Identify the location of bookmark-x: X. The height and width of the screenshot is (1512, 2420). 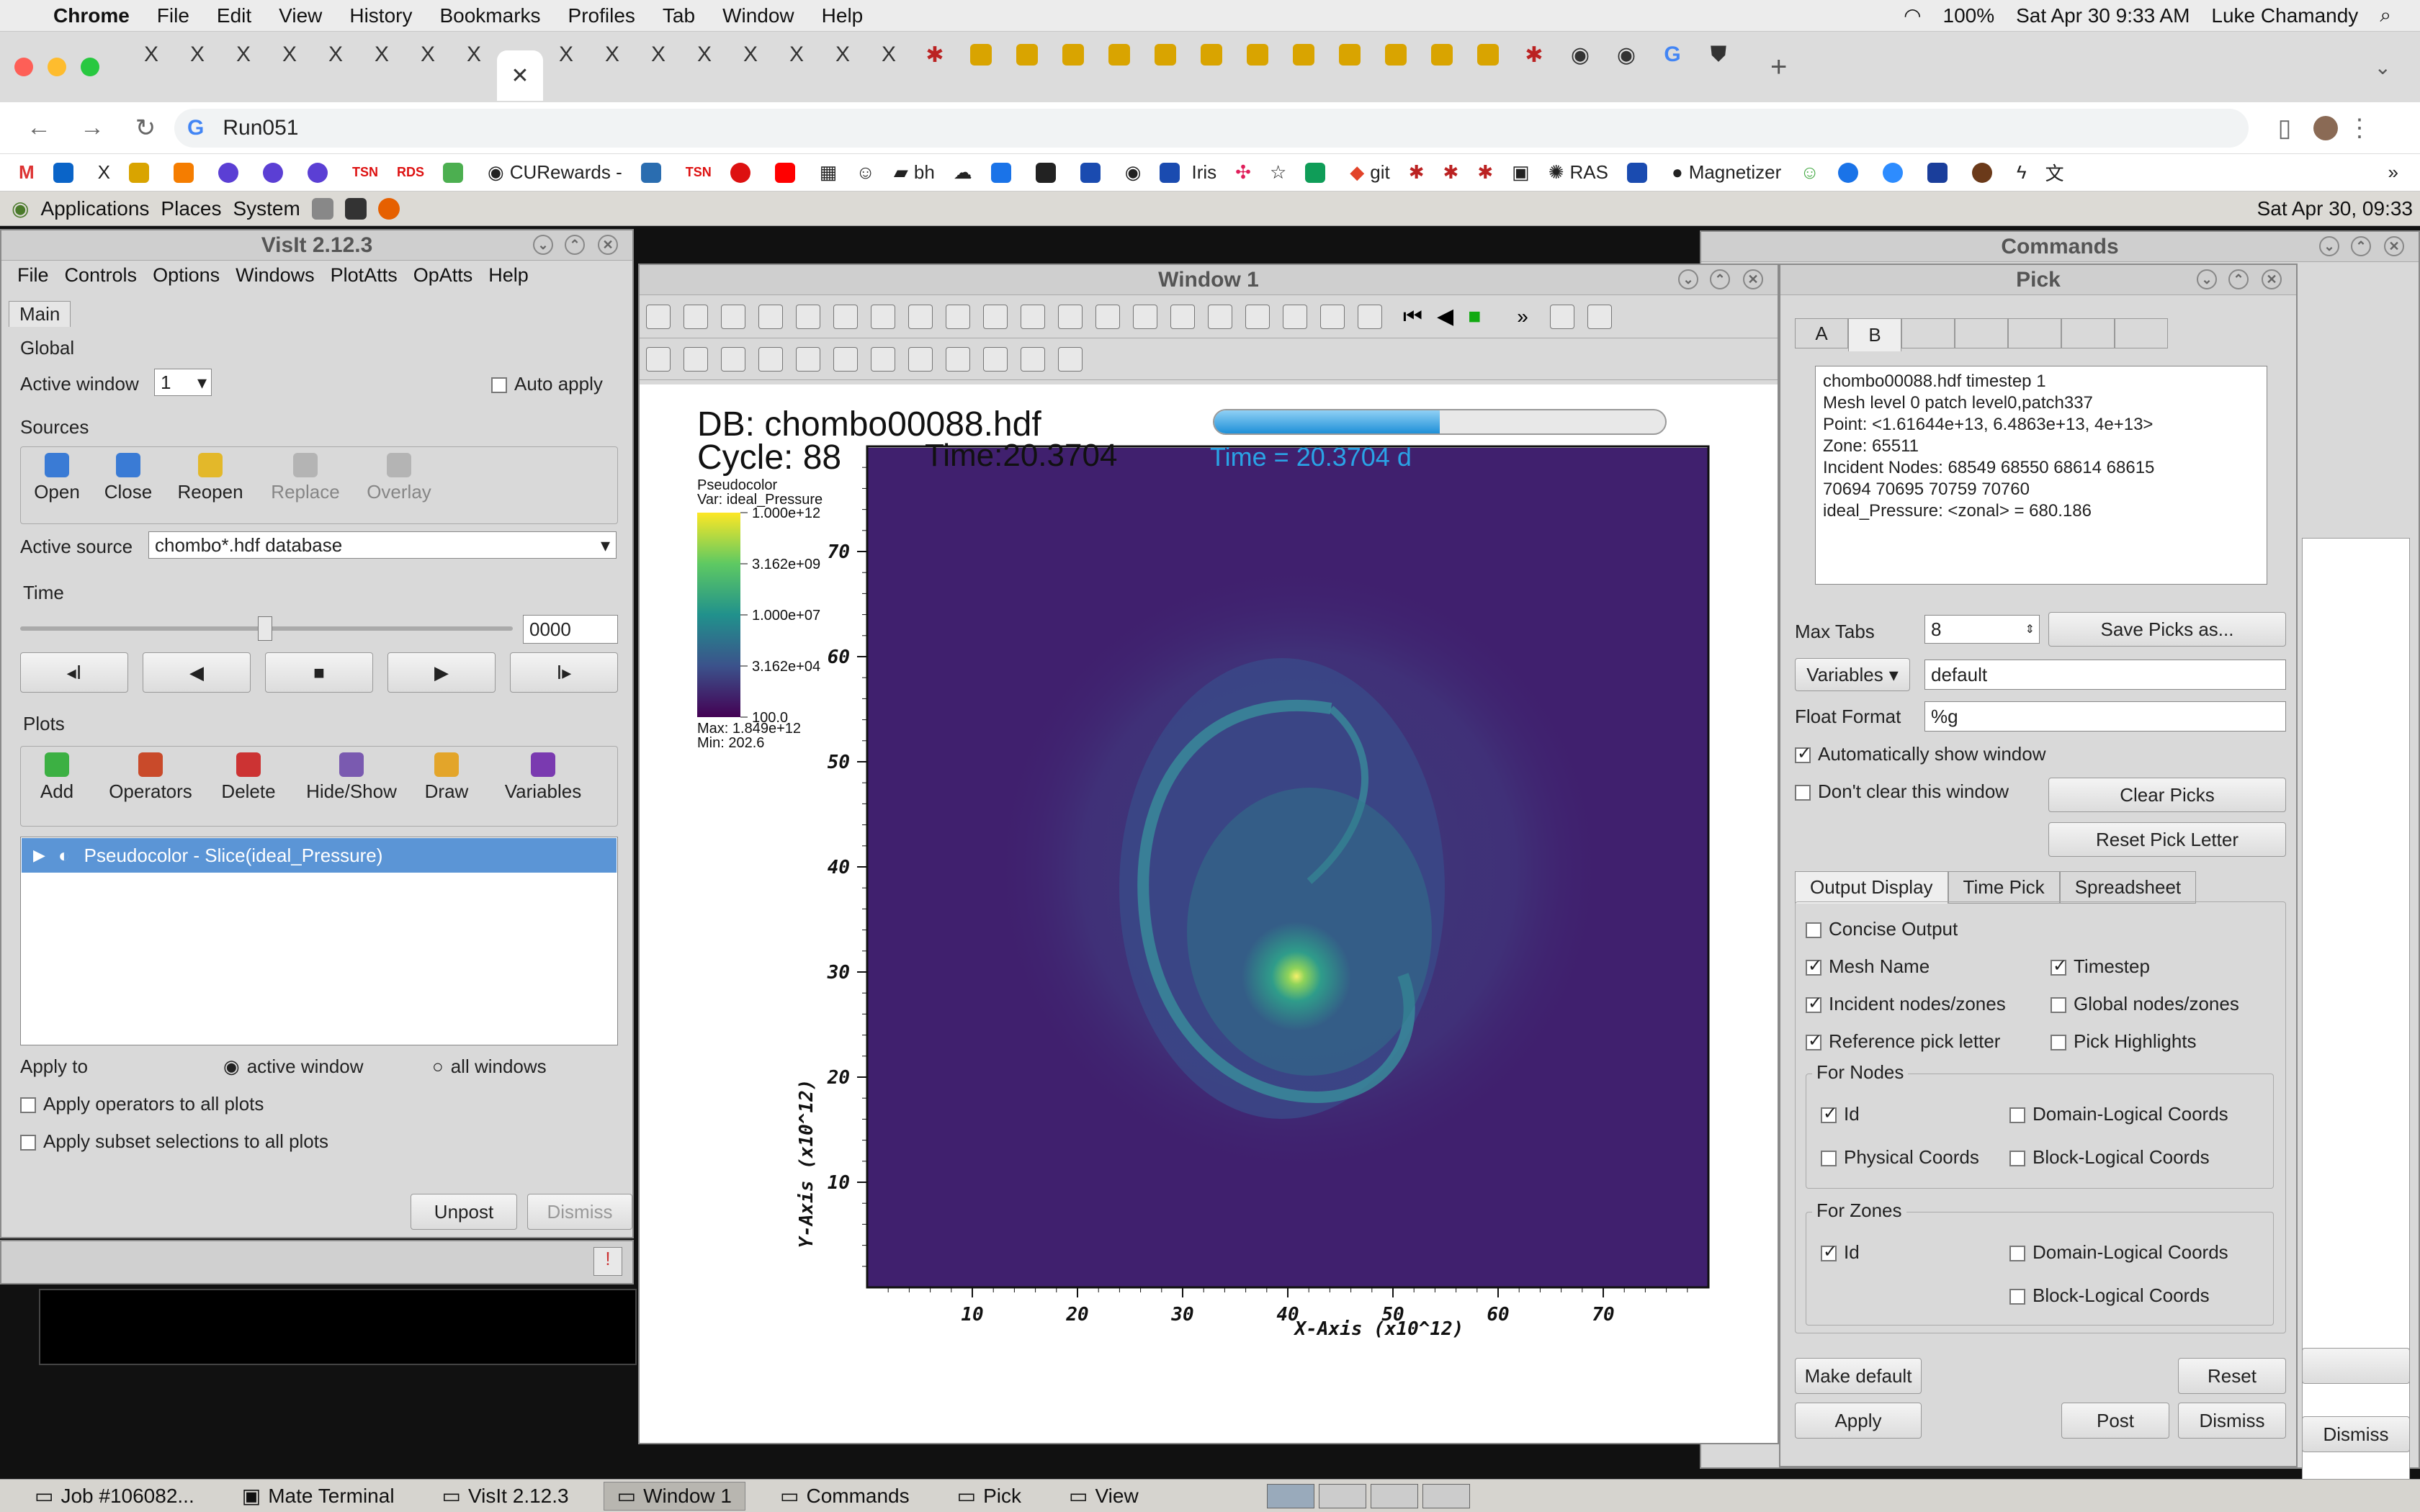
(104, 172).